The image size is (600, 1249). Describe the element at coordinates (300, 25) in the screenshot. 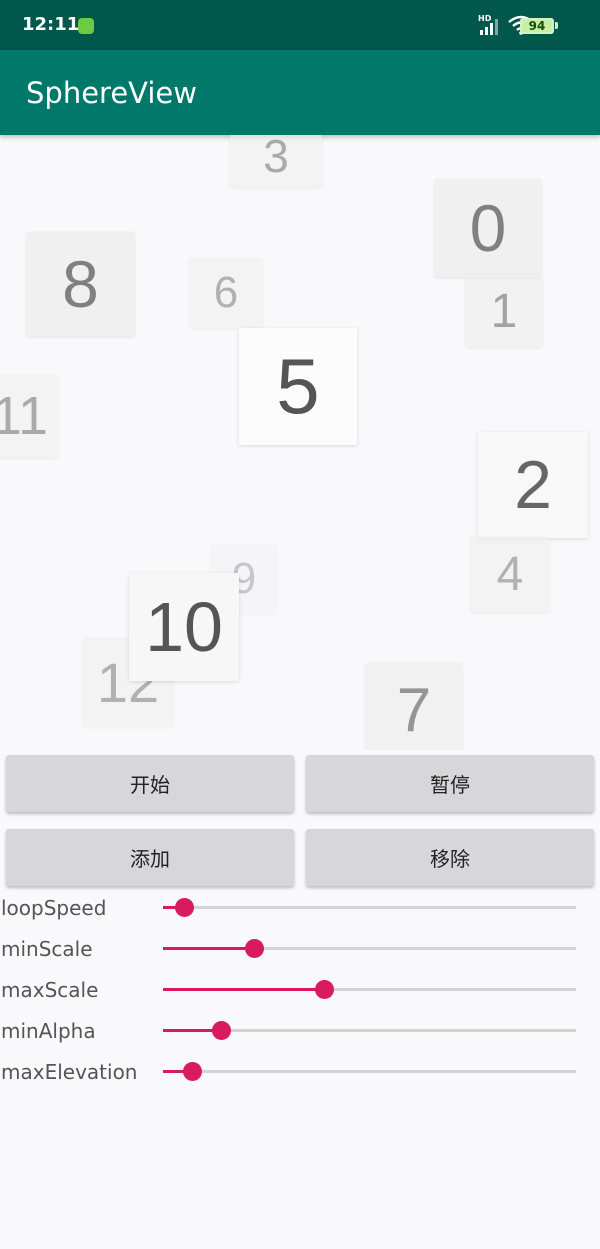

I see `status-bar: 12:11 HD 94` at that location.